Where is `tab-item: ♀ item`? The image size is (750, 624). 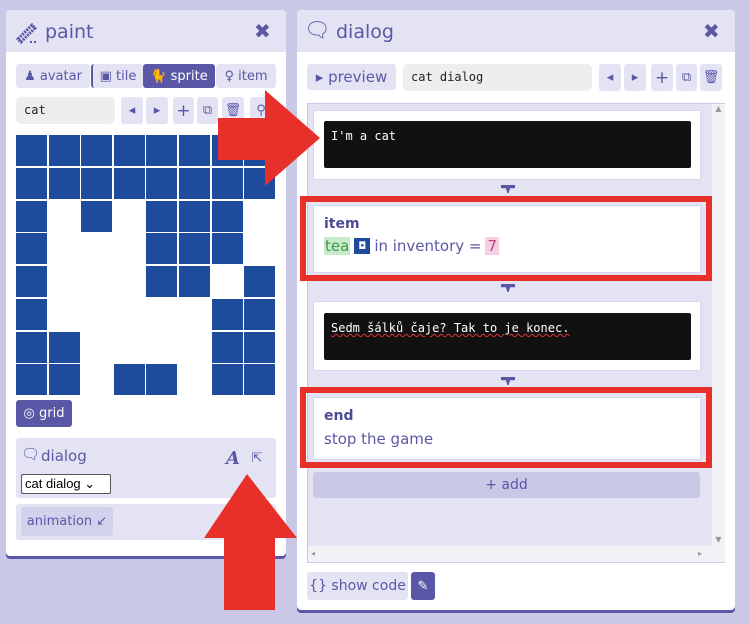 tab-item: ♀ item is located at coordinates (246, 76).